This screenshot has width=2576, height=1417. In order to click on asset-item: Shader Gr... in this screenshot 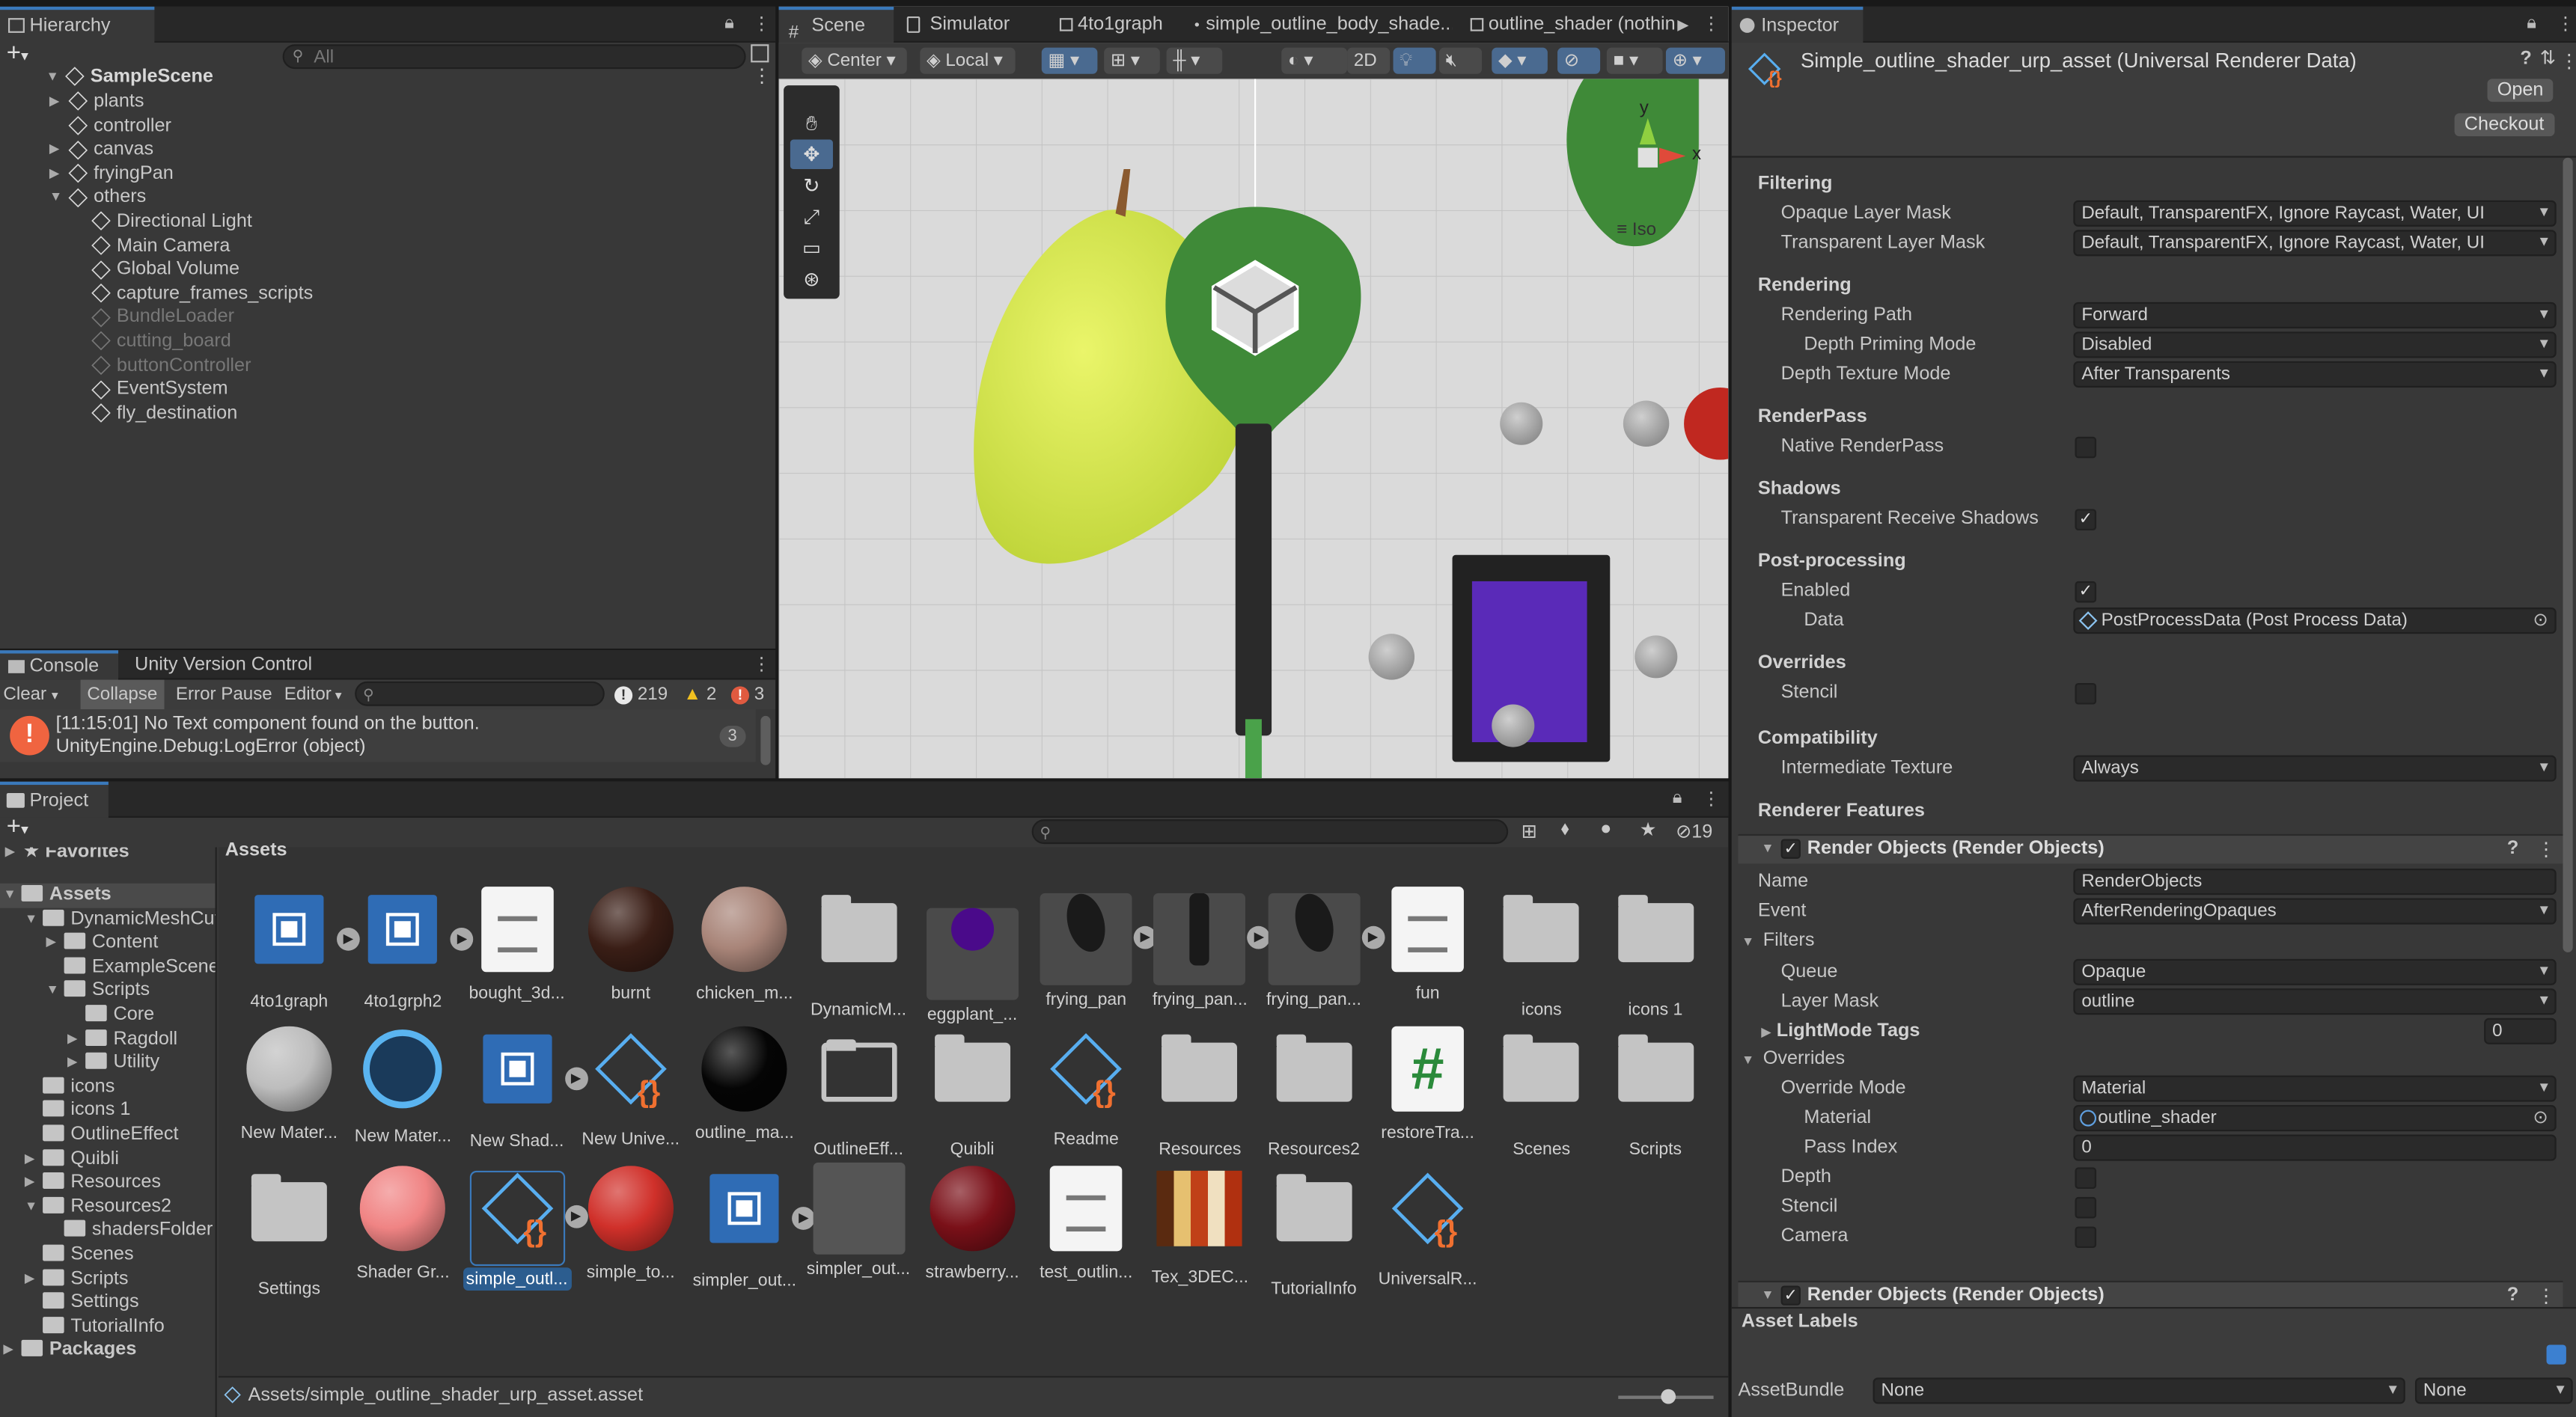, I will do `click(403, 1223)`.